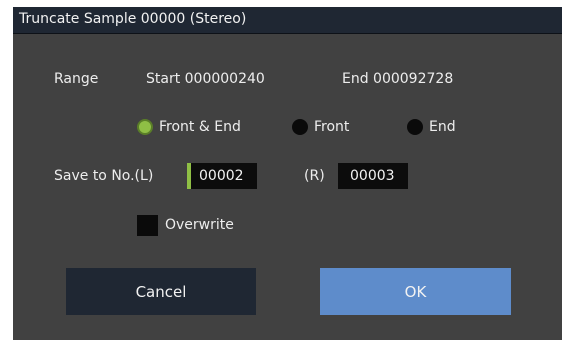  I want to click on save-to-left-value: 00002, so click(221, 176).